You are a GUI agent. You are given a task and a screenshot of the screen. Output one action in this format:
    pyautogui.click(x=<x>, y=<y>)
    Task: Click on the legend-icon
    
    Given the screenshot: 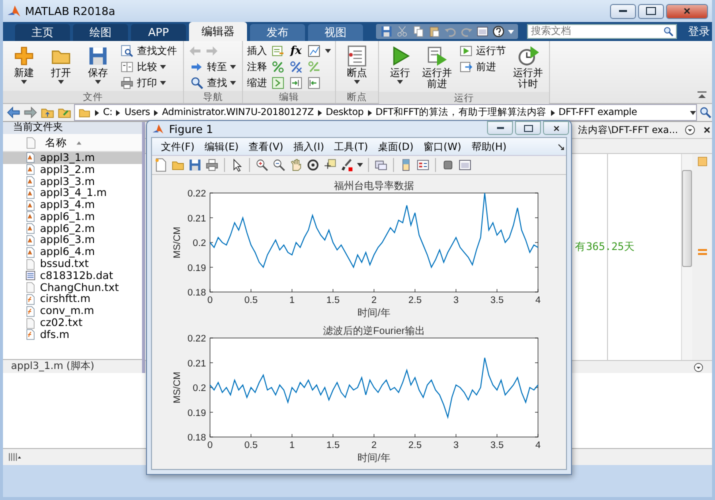 What is the action you would take?
    pyautogui.click(x=423, y=165)
    